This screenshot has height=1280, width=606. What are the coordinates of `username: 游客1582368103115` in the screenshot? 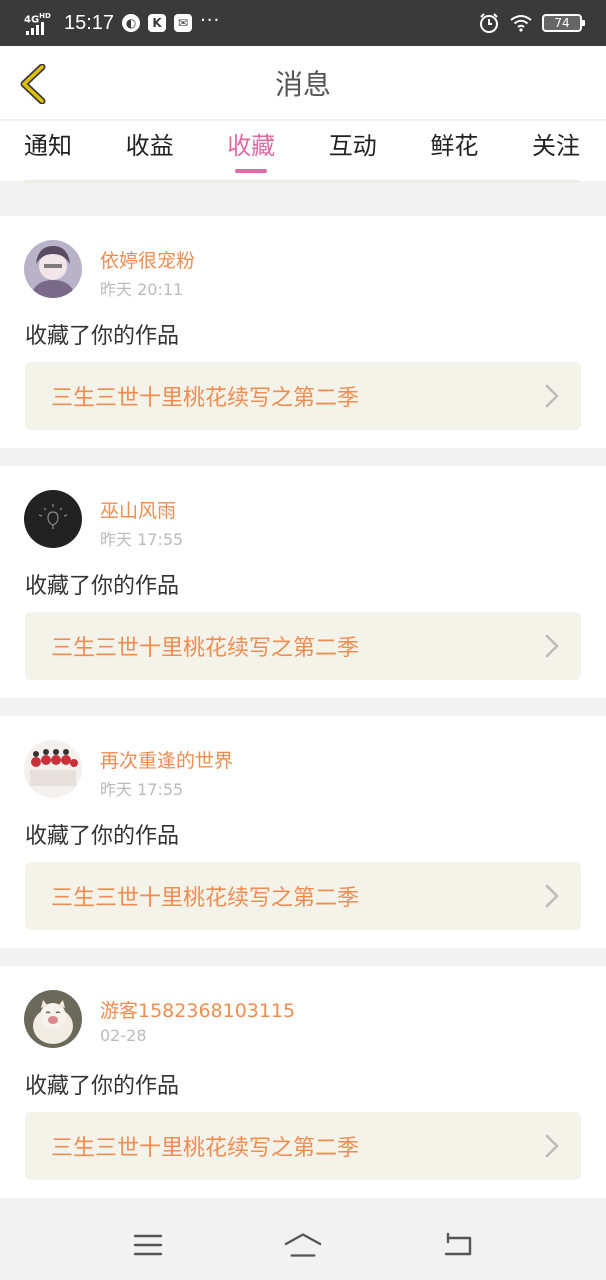 It's located at (197, 1009).